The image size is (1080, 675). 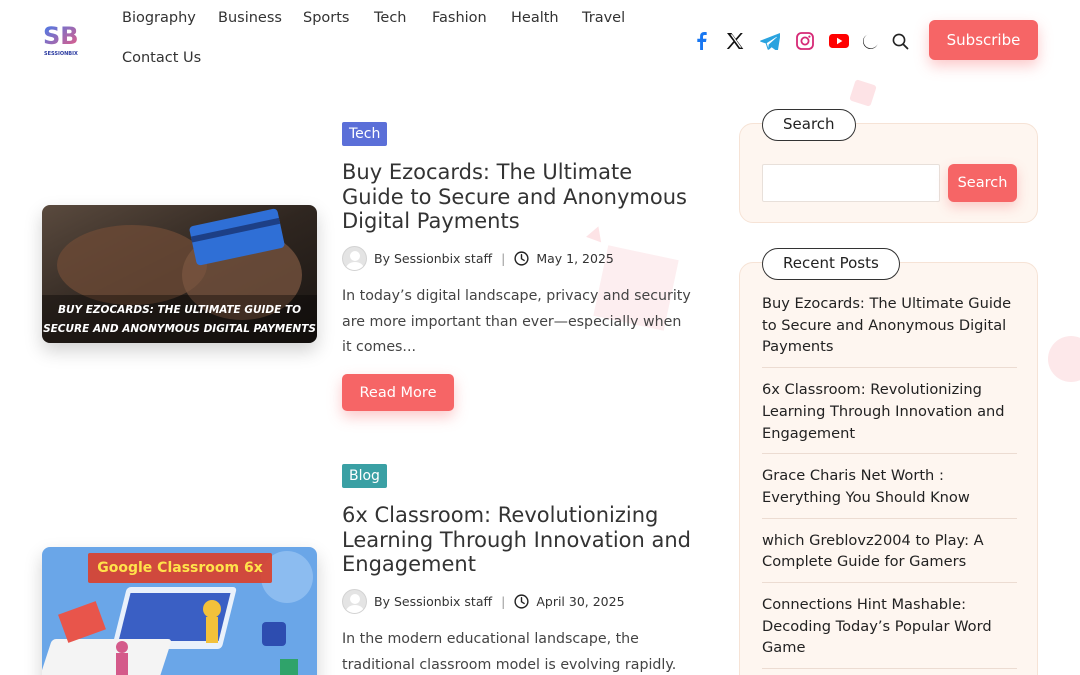 I want to click on thumbnail-caption: Google Classroom 6x, so click(x=180, y=568).